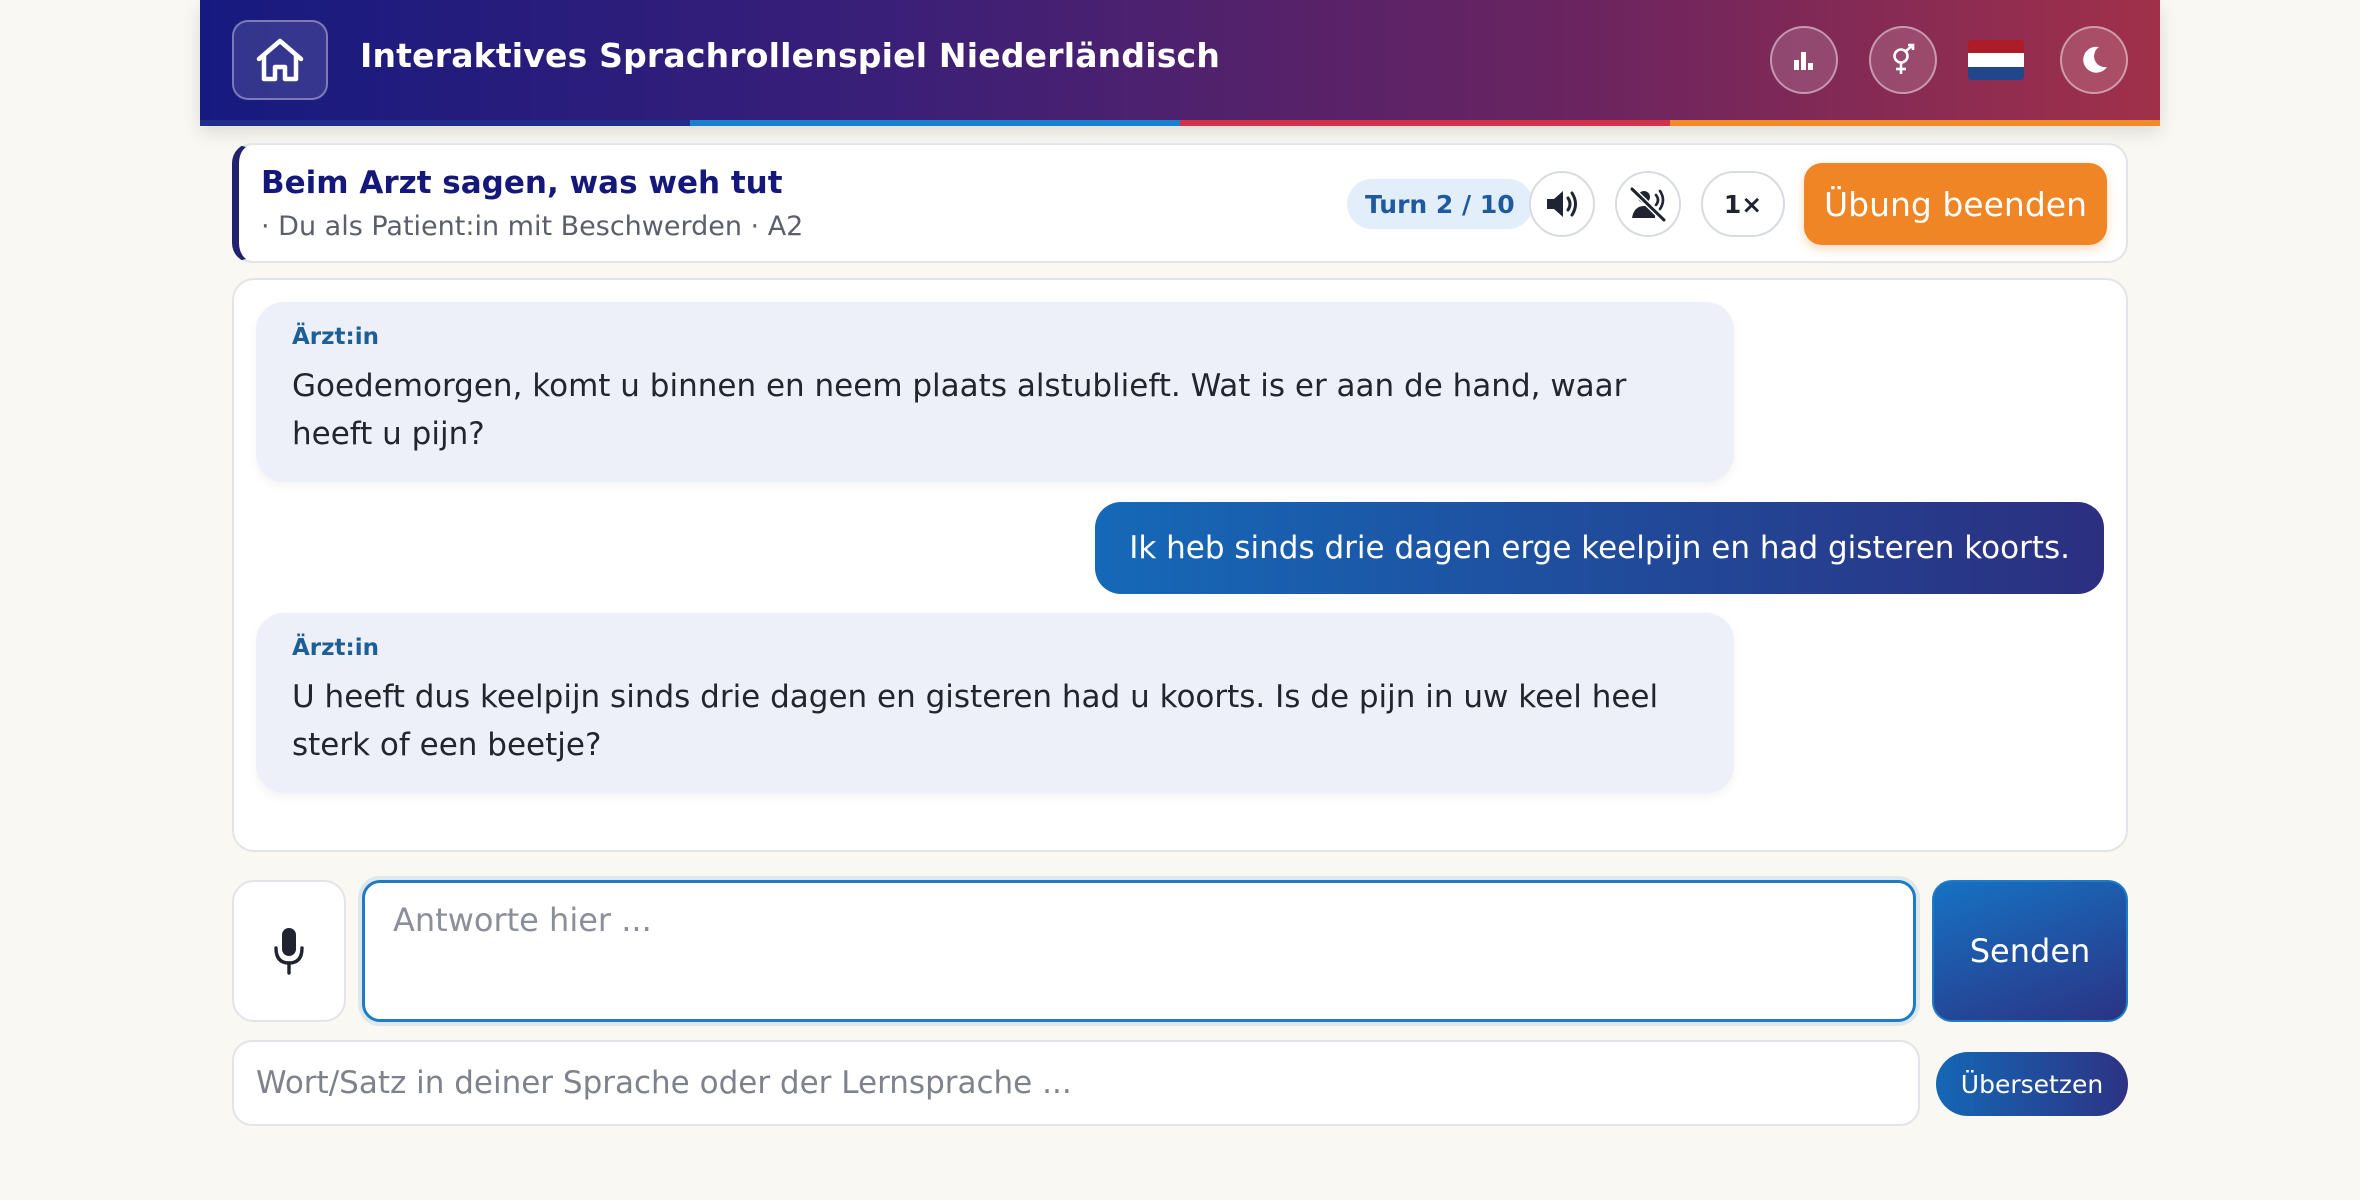 This screenshot has height=1200, width=2360. I want to click on bar-chart-icon, so click(1803, 61).